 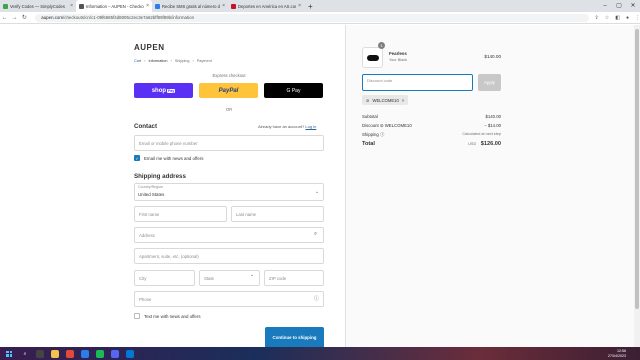 What do you see at coordinates (149, 47) in the screenshot?
I see `store-logo: AUPEN` at bounding box center [149, 47].